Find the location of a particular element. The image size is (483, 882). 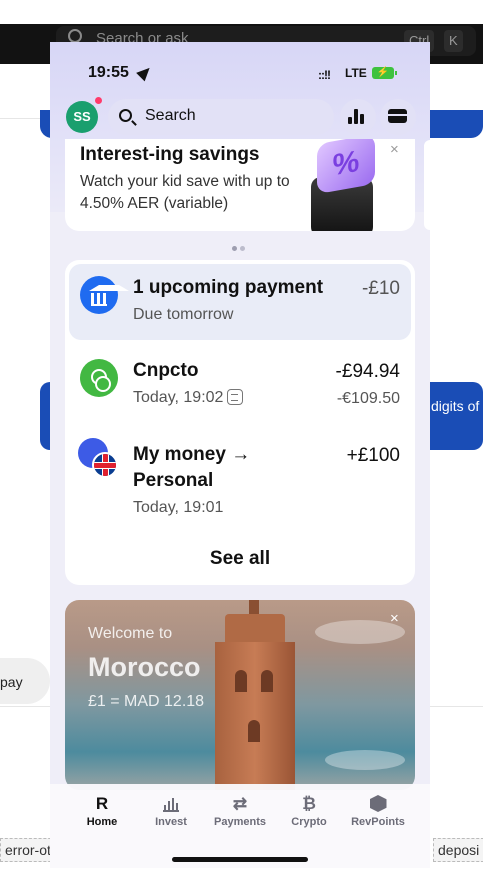

transaction-amount-secondary: -€109.50 is located at coordinates (368, 398).